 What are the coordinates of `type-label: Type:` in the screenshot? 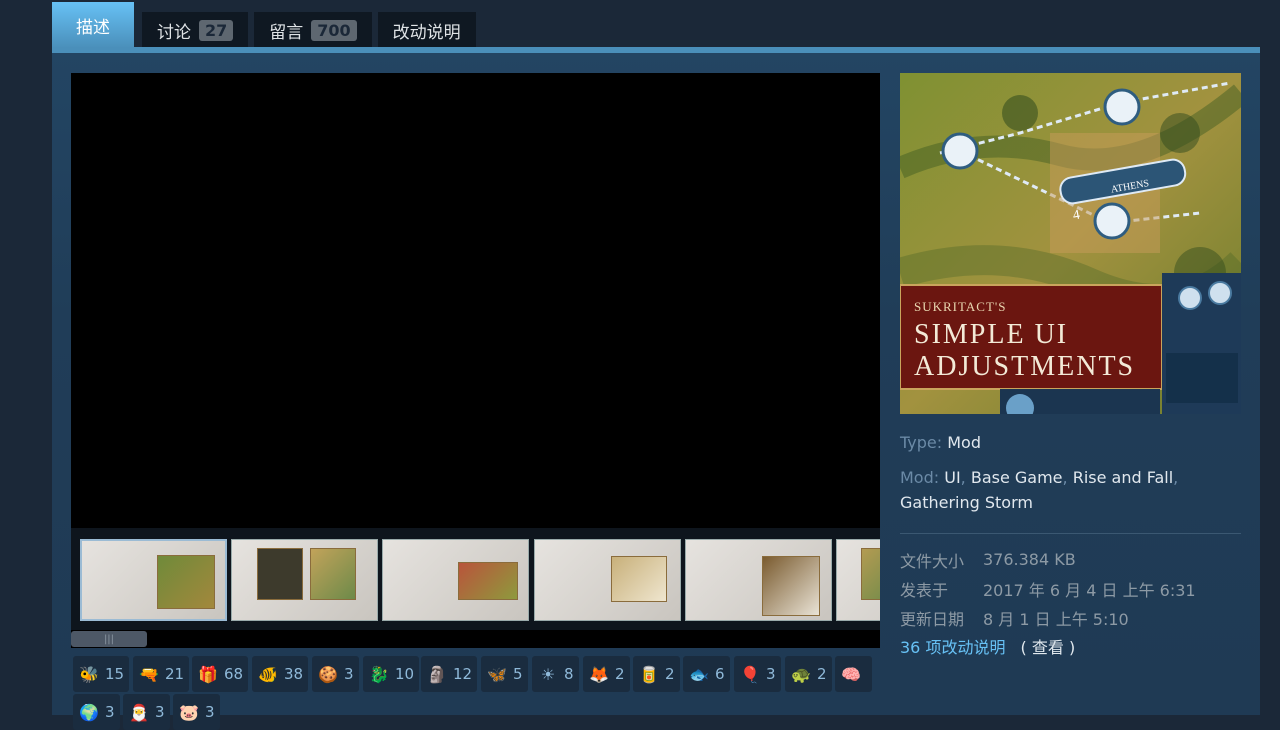 It's located at (921, 442).